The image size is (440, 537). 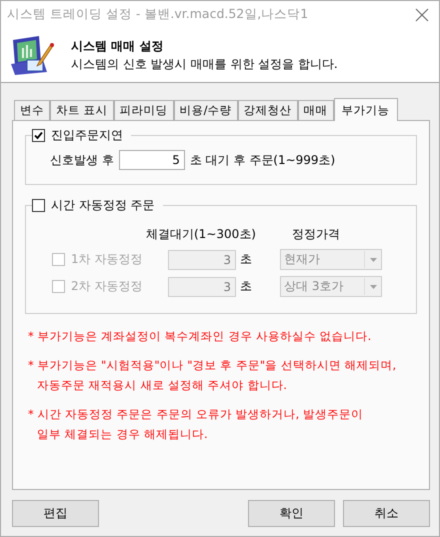 What do you see at coordinates (386, 513) in the screenshot?
I see `cancel-button: 취소` at bounding box center [386, 513].